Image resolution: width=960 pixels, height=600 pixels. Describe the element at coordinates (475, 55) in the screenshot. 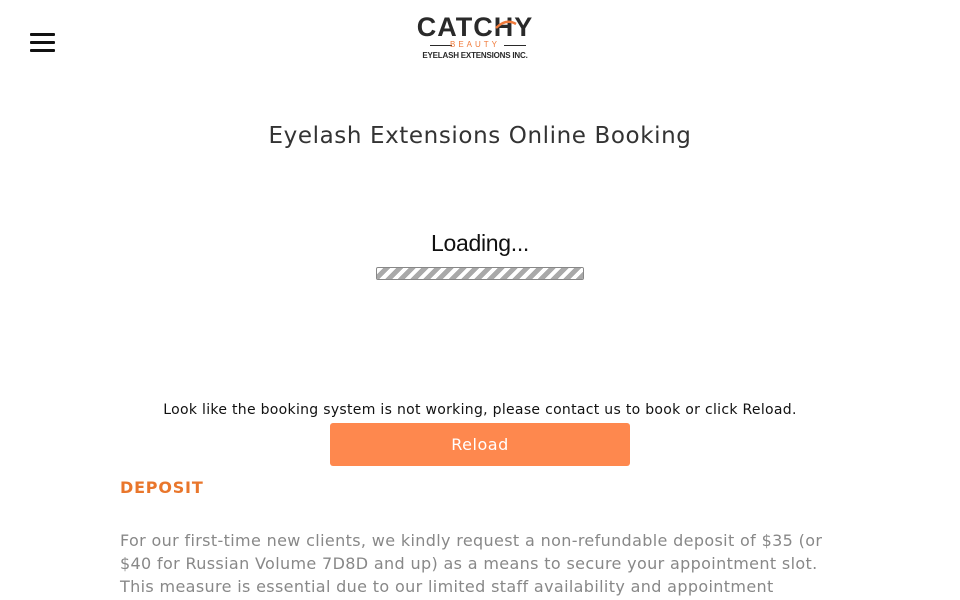

I see `logo-tagline: EYELASH EXTENSIONS INC.` at that location.